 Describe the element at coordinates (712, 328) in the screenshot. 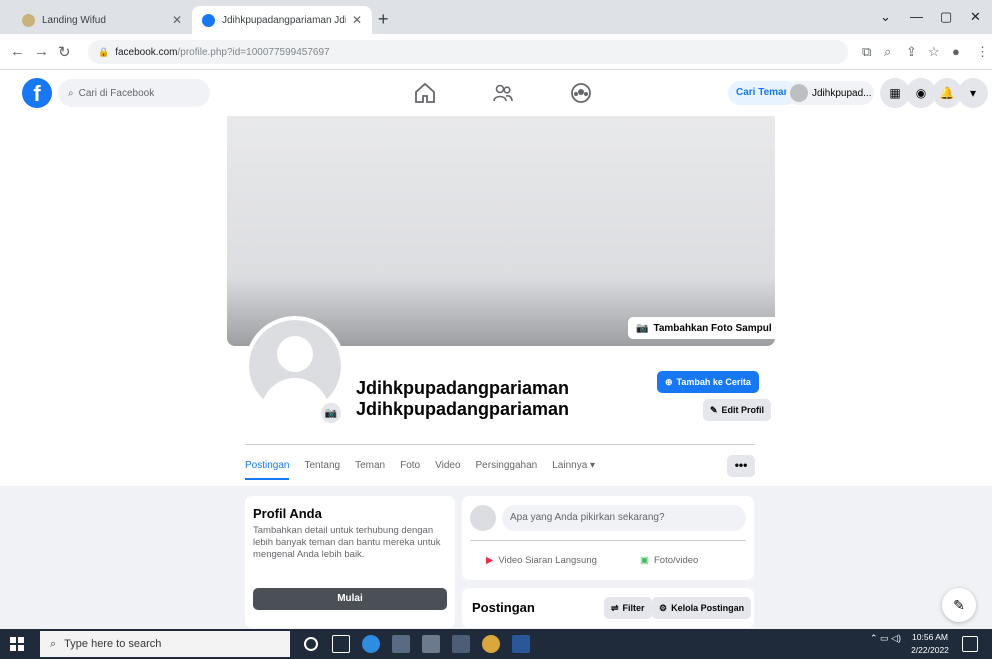

I see `add-cover-label: Tambahkan Foto Sampul` at that location.